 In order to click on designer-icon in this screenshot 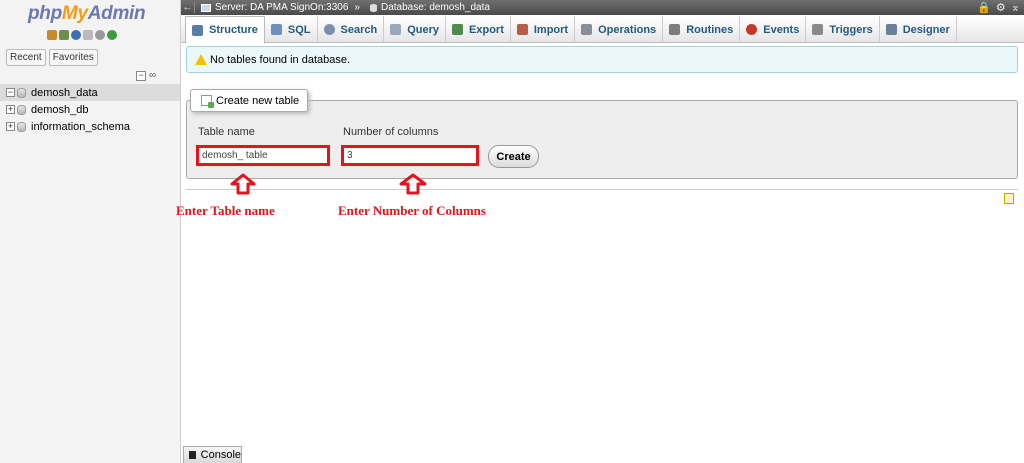, I will do `click(891, 29)`.